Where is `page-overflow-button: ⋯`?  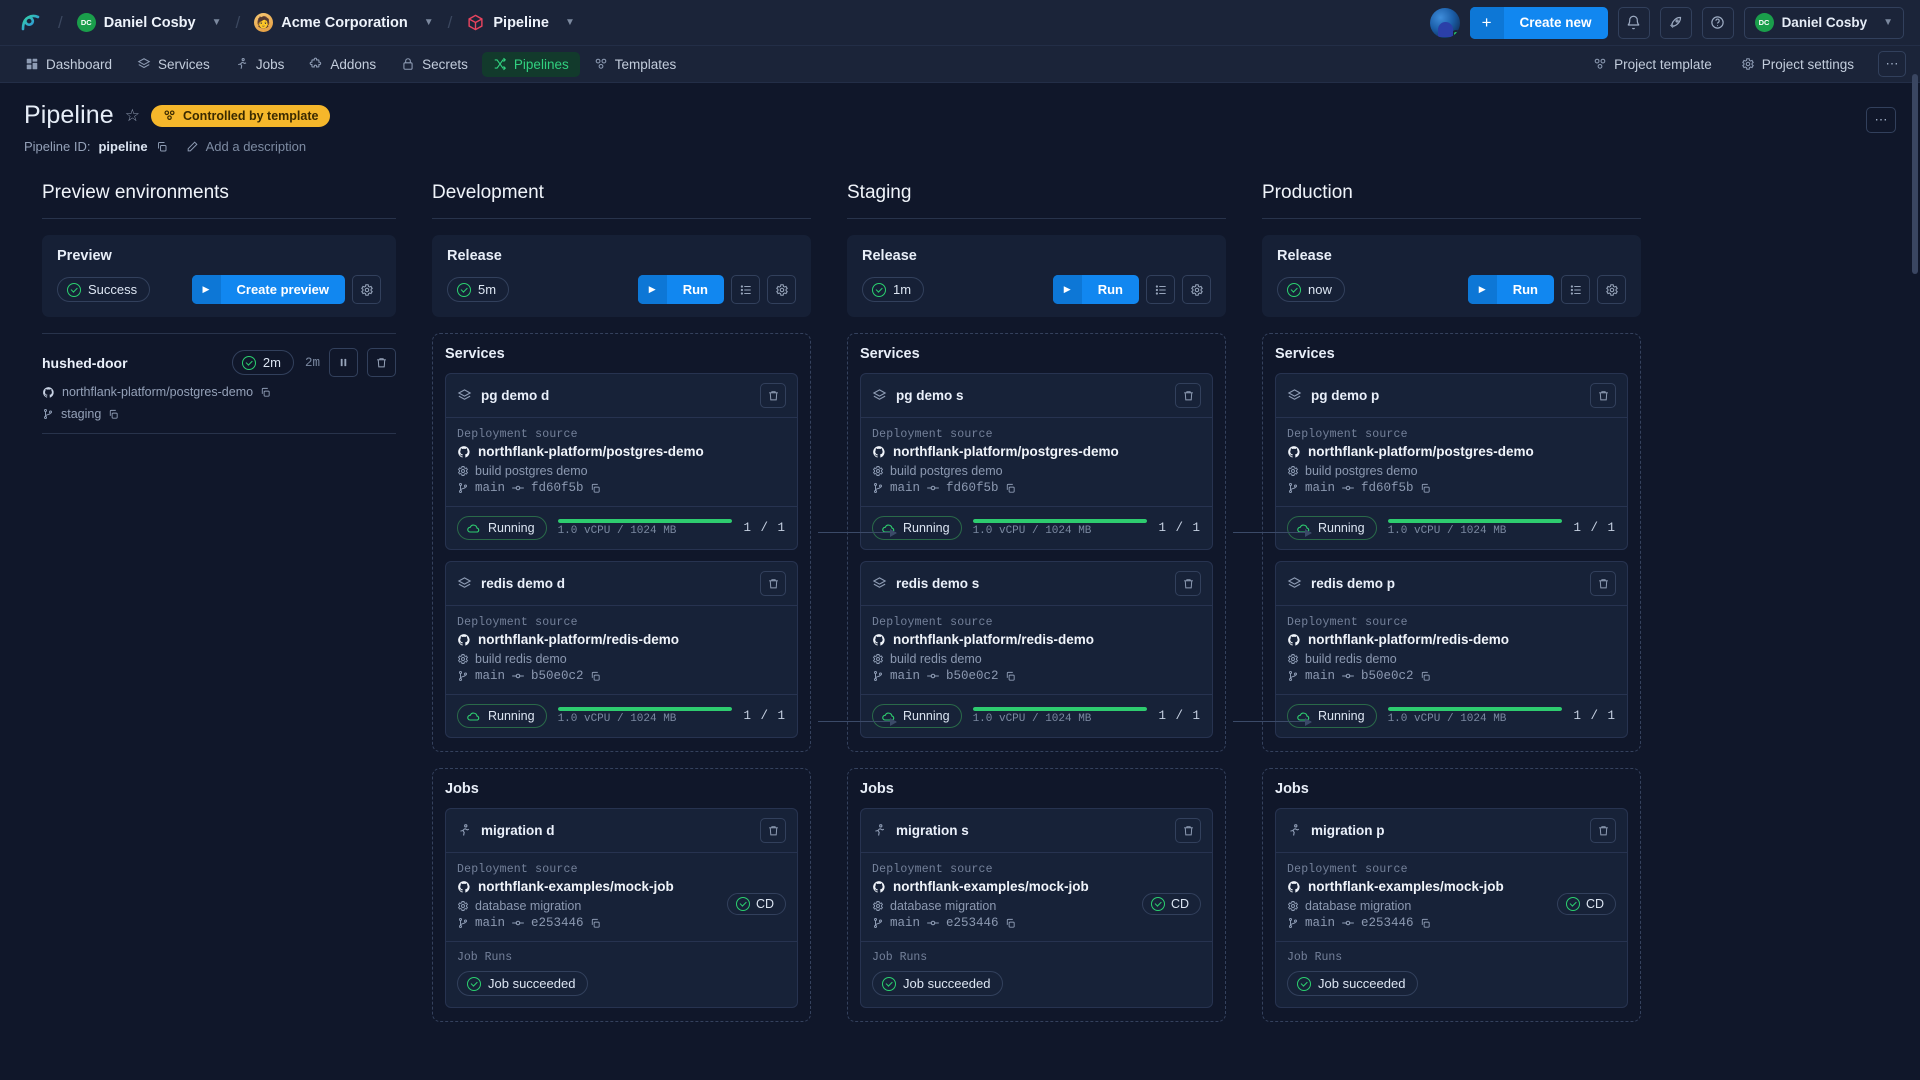 page-overflow-button: ⋯ is located at coordinates (1881, 120).